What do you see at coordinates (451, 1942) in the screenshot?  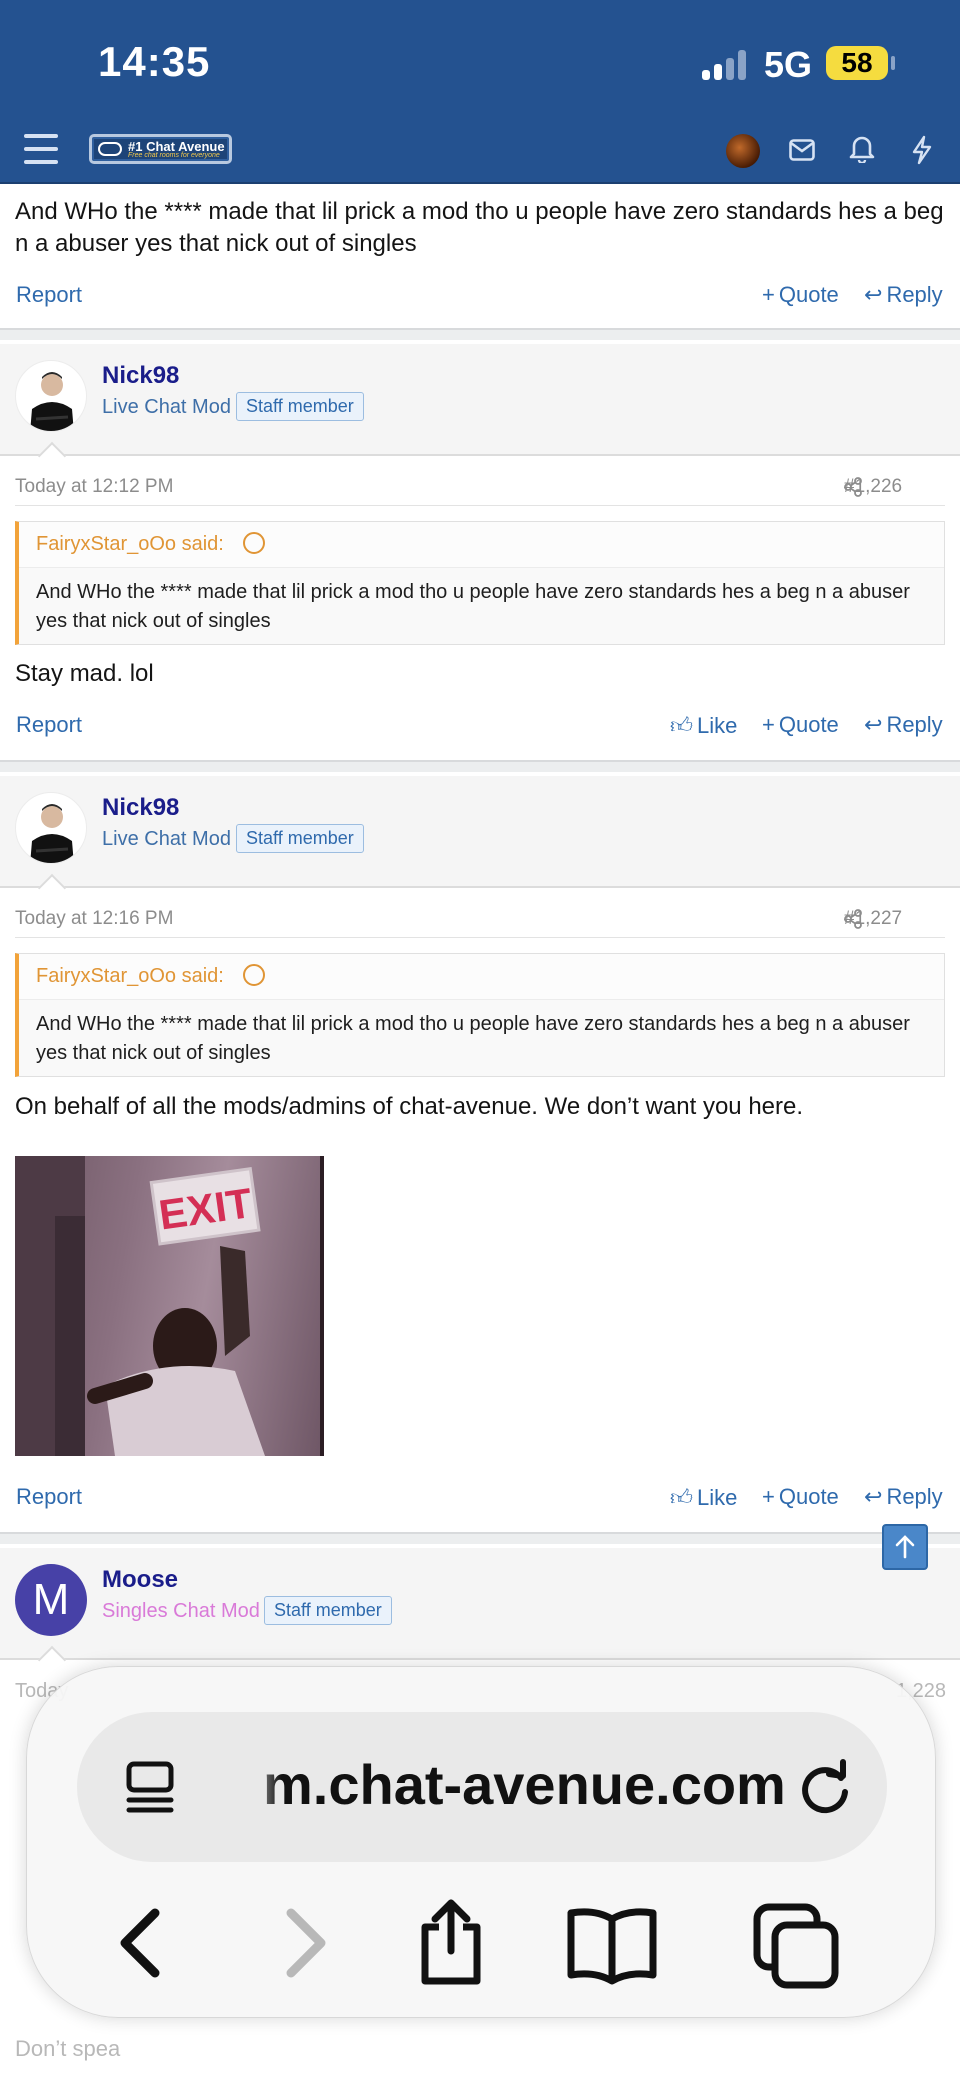 I see `share-icon` at bounding box center [451, 1942].